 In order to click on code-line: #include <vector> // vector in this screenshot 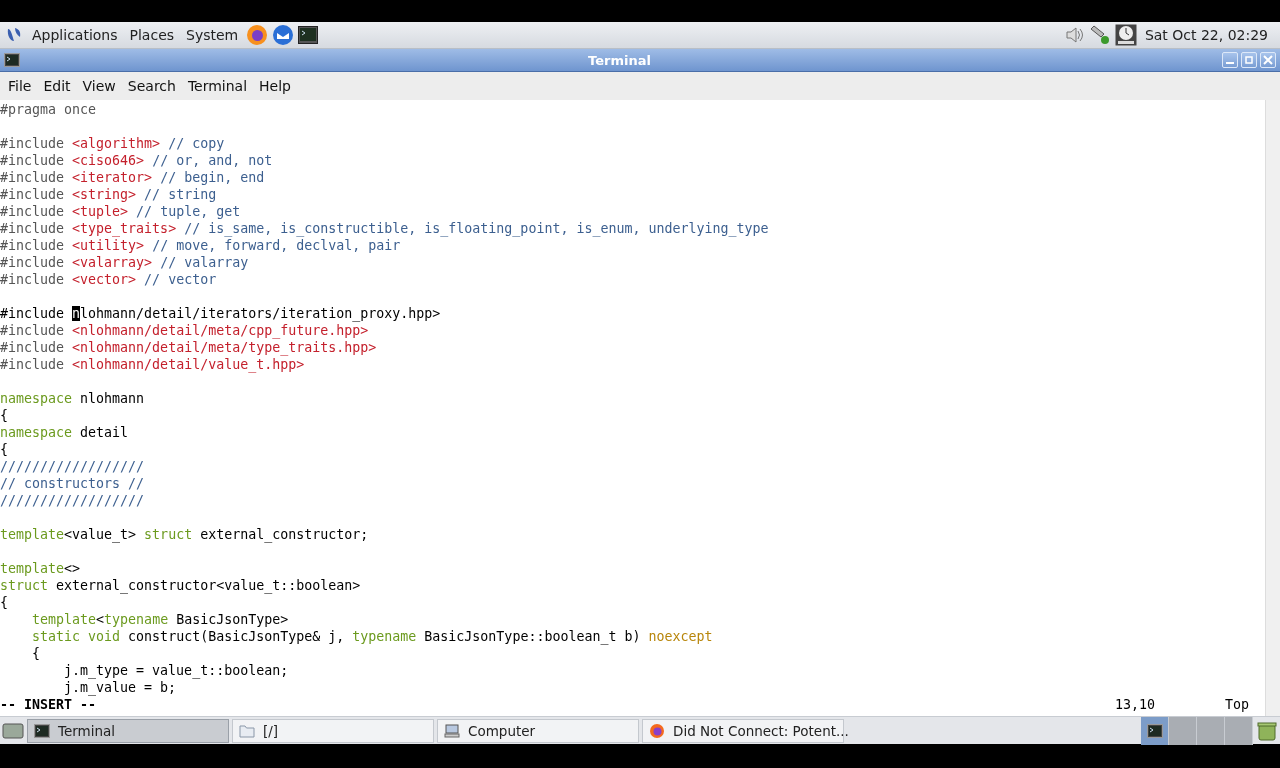, I will do `click(109, 279)`.